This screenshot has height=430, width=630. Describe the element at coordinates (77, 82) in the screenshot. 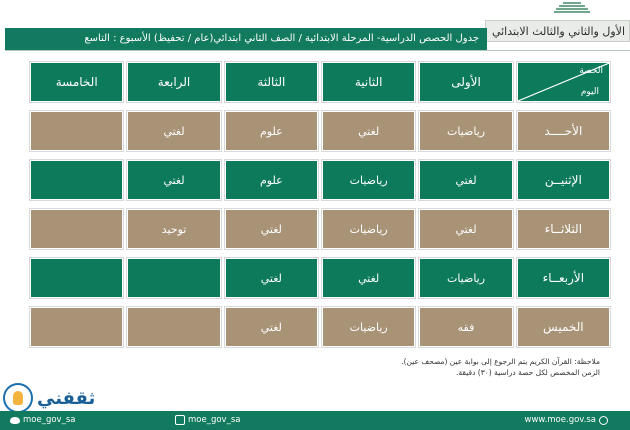

I see `header-period-5: الخامسة` at that location.